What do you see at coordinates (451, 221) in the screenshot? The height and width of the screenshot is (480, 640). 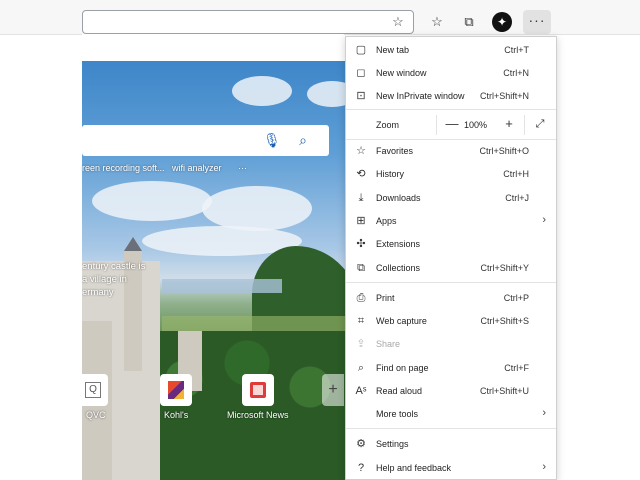 I see `menu-apps: ⊞ Apps ›` at bounding box center [451, 221].